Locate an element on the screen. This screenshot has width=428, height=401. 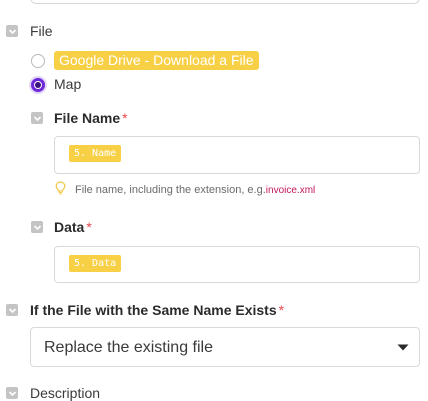
file-section-label: File is located at coordinates (41, 31).